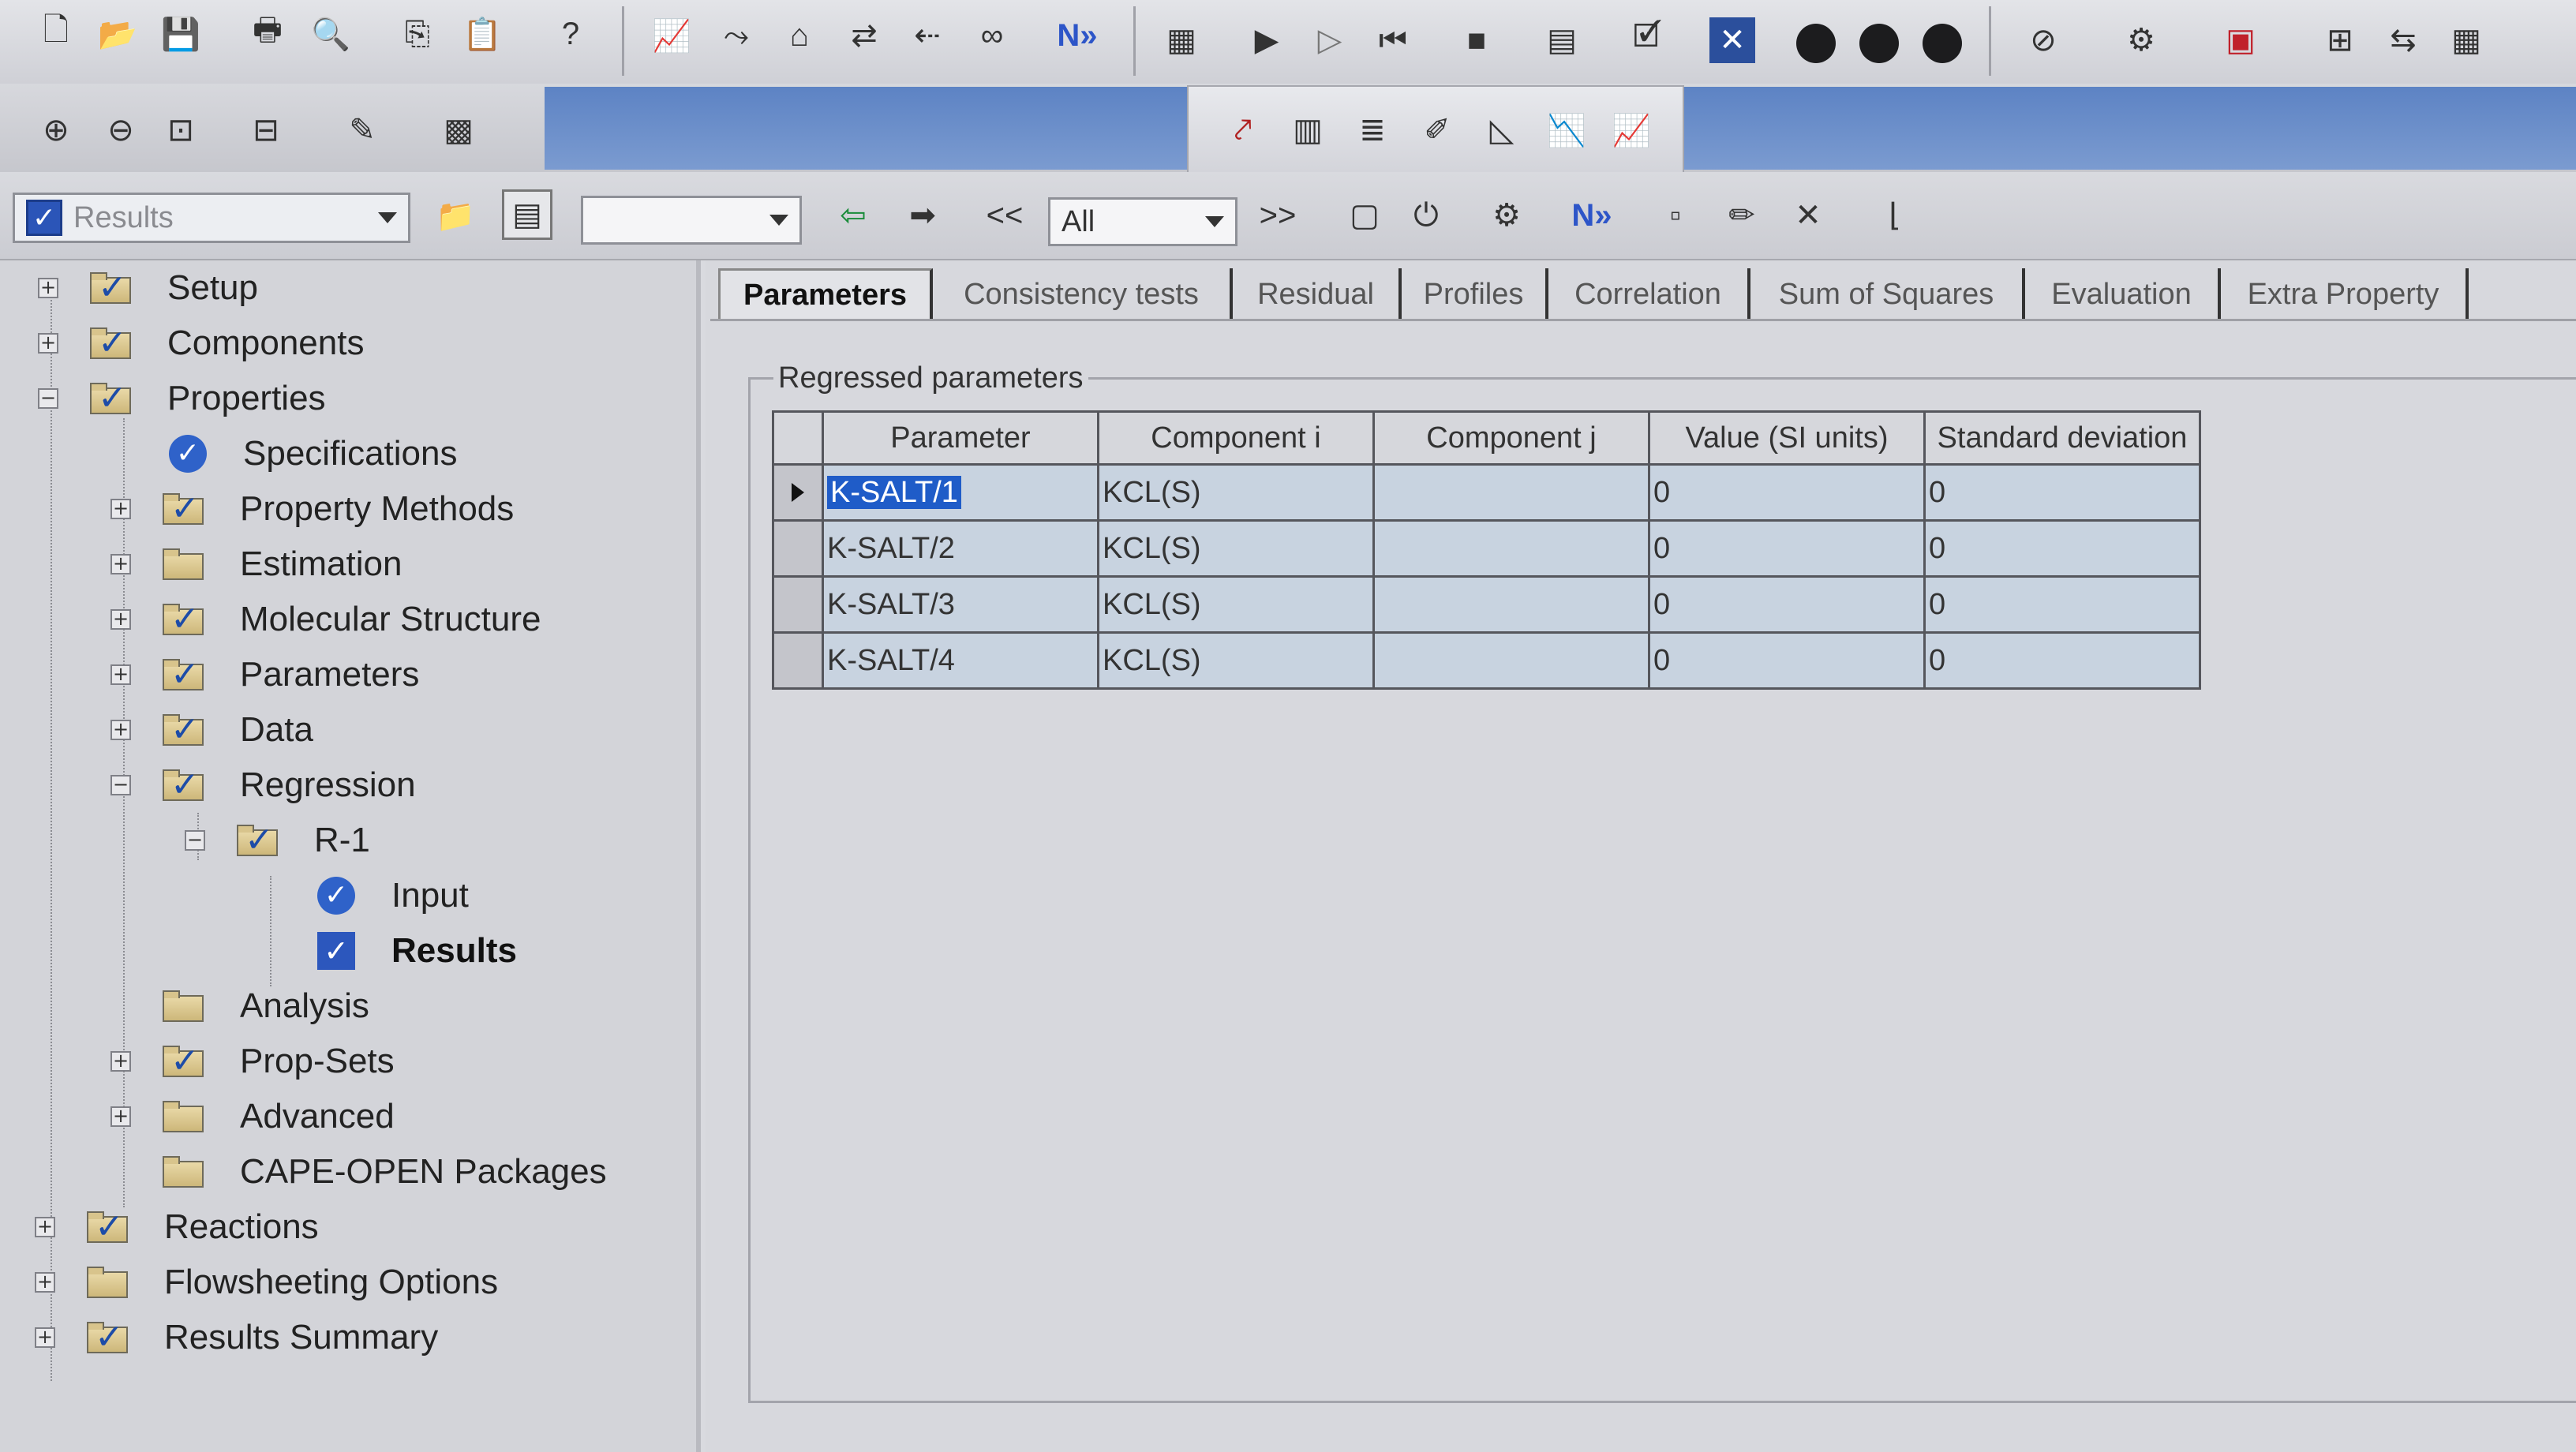 The image size is (2576, 1452). I want to click on tree-item-parameters: + ✓ Parameters, so click(264, 674).